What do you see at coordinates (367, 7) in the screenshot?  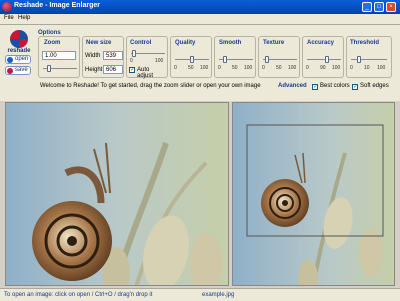 I see `minimize-button: _` at bounding box center [367, 7].